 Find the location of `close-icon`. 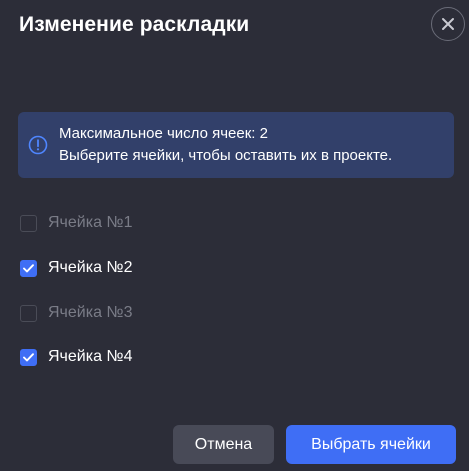

close-icon is located at coordinates (448, 24).